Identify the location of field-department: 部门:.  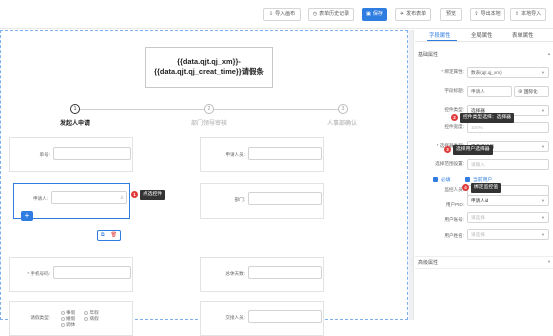
(262, 201).